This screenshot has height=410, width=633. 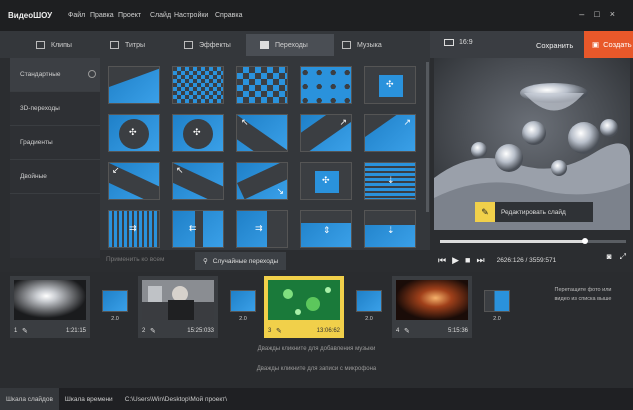 I want to click on tab-clips: Клипы, so click(x=61, y=45).